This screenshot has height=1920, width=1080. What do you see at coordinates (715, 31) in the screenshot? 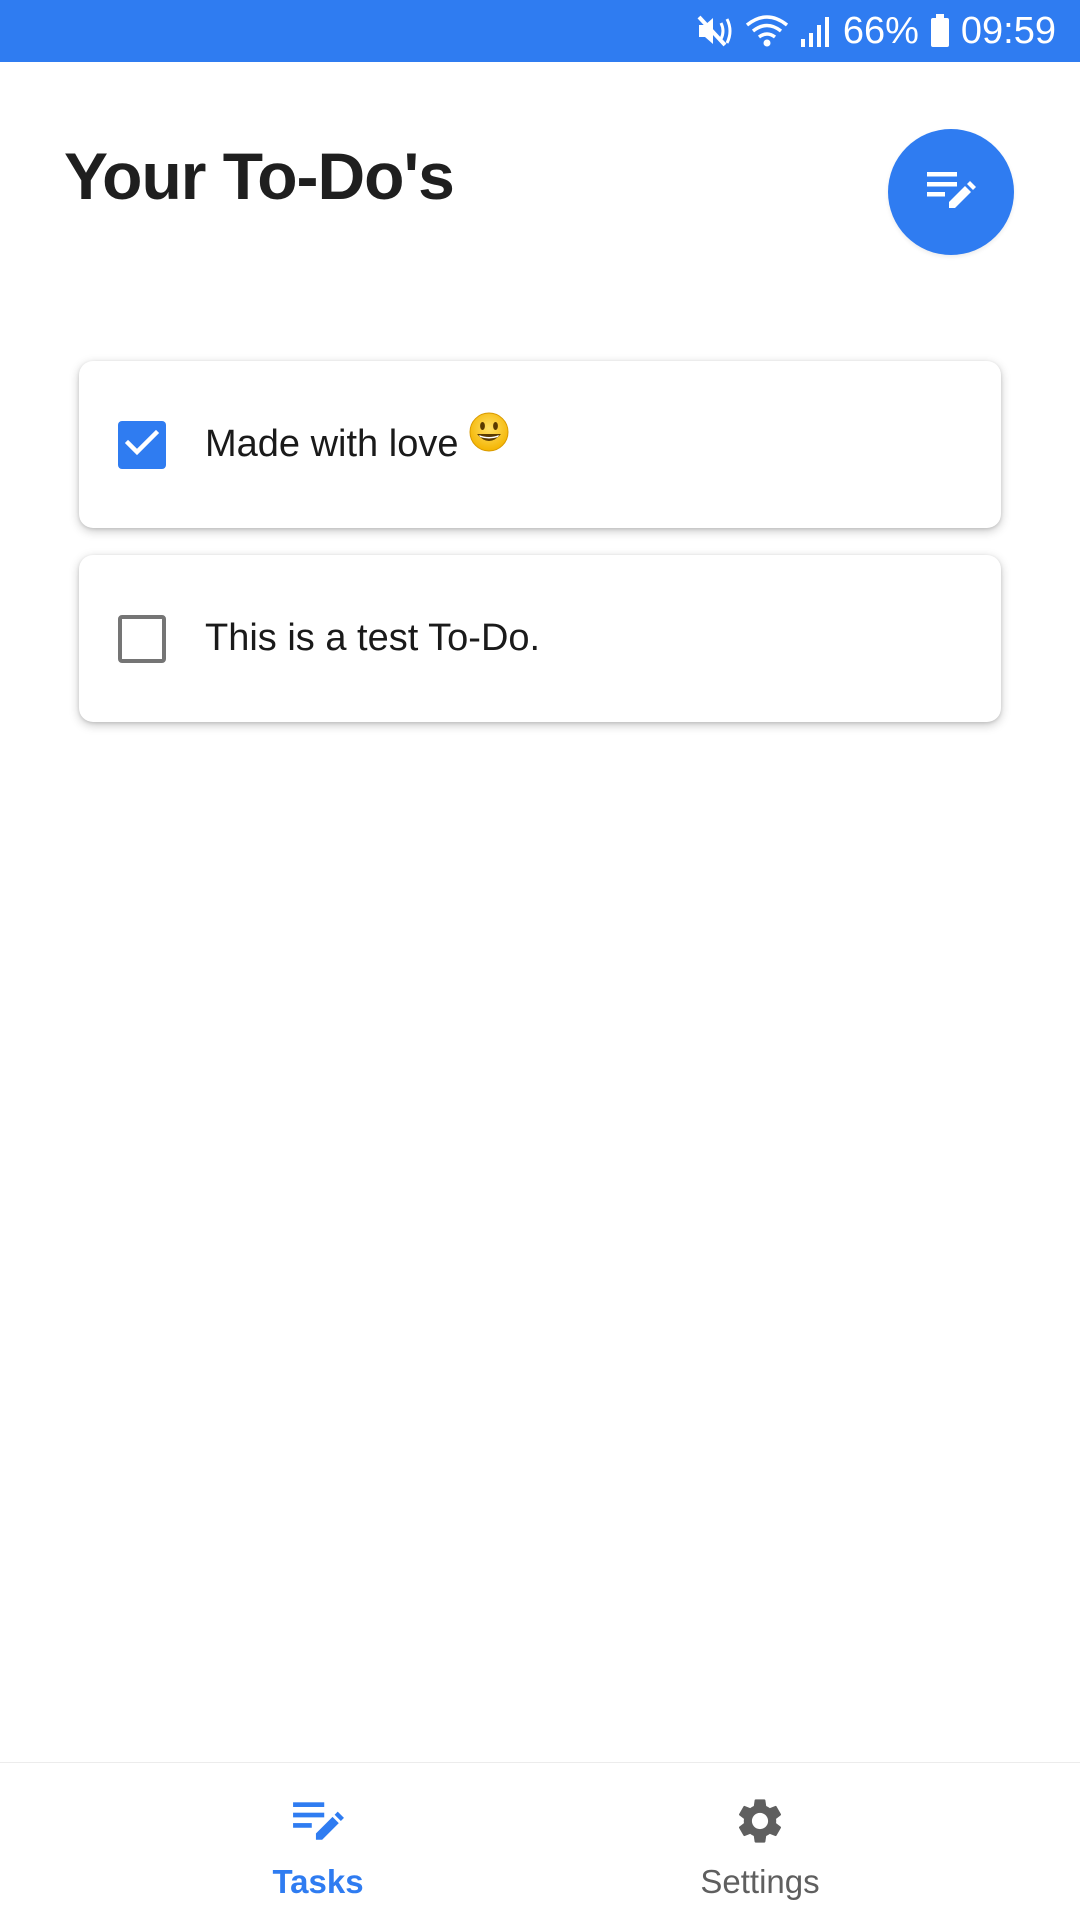
I see `mute-vibrate-icon` at bounding box center [715, 31].